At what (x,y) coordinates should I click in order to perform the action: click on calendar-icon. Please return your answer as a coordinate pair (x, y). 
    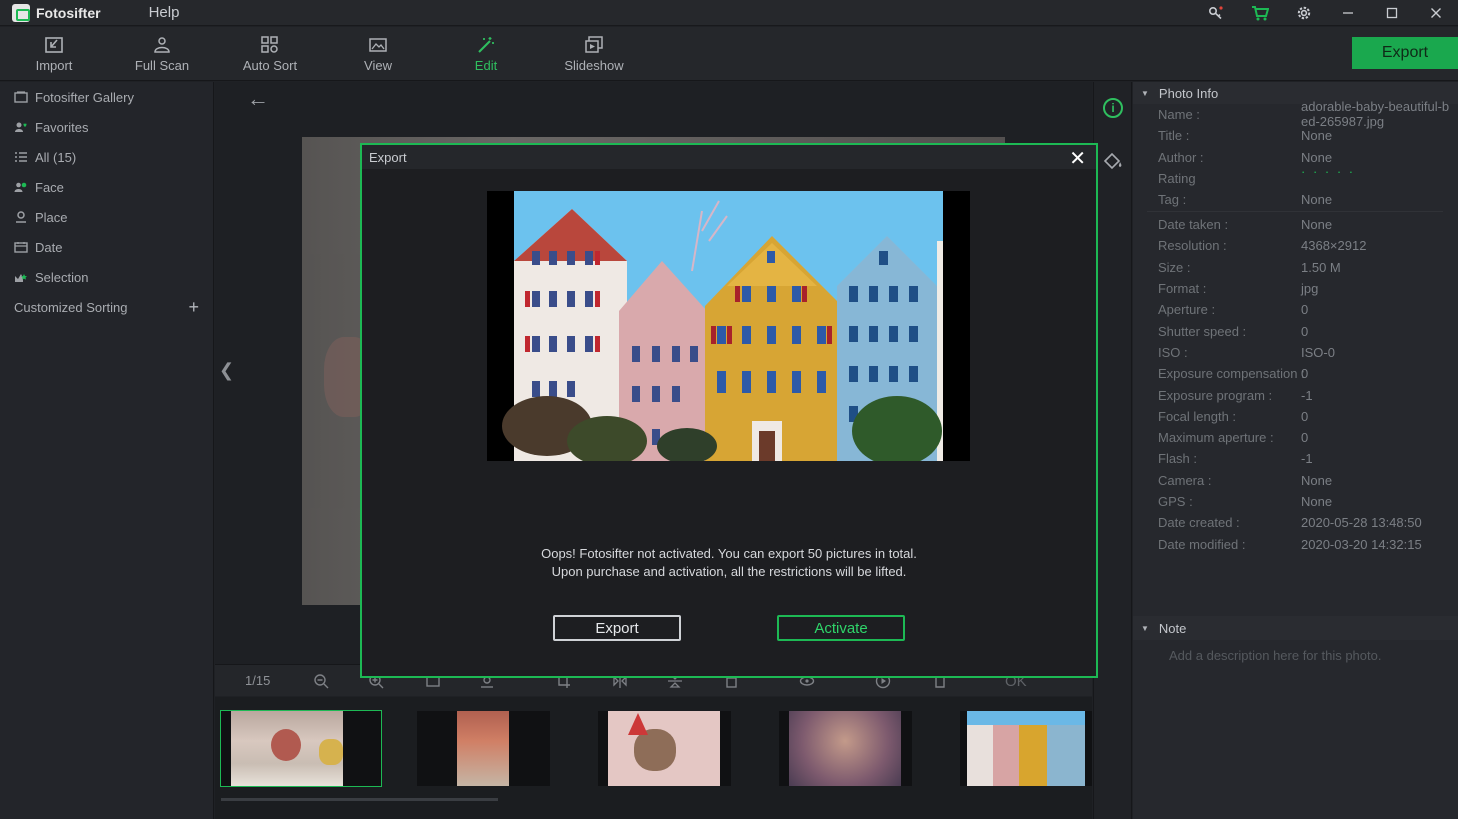
    Looking at the image, I should click on (21, 247).